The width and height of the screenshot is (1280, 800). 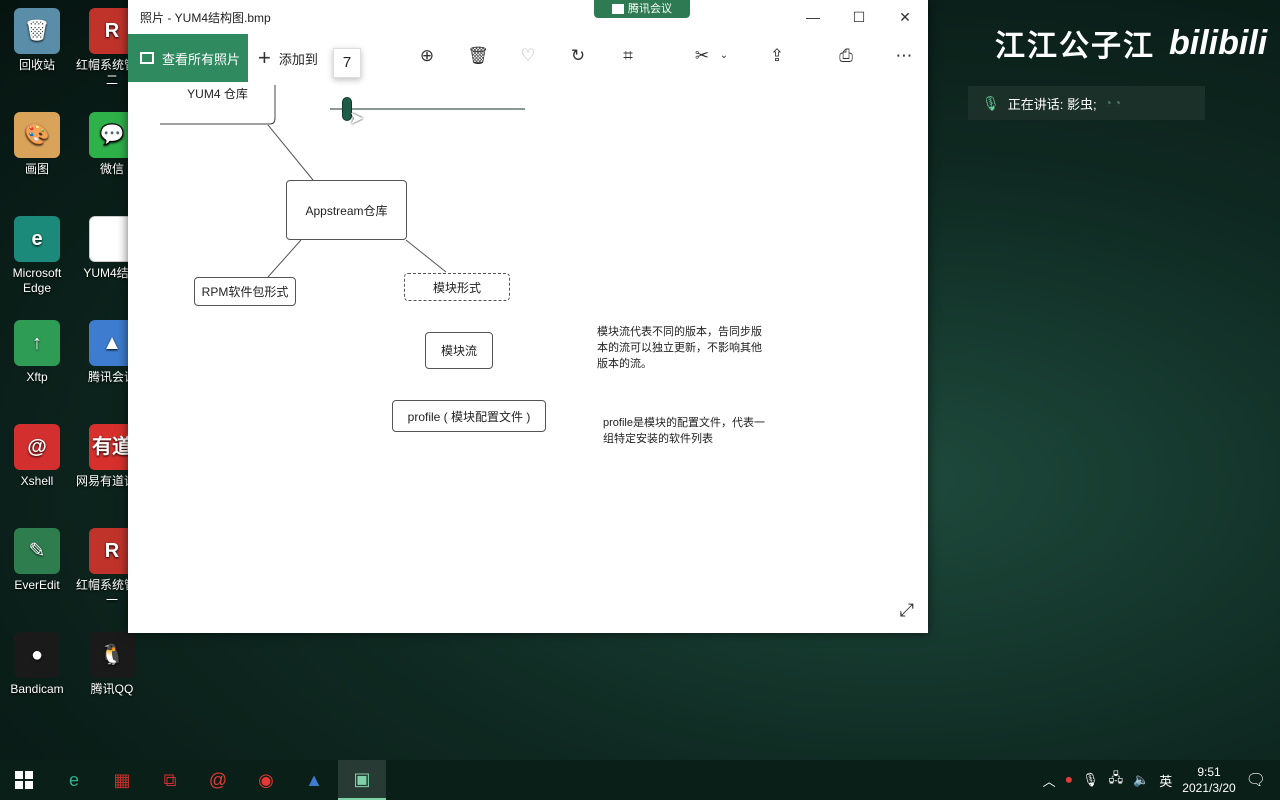 I want to click on desktop-icon-label: 画图, so click(x=36, y=169).